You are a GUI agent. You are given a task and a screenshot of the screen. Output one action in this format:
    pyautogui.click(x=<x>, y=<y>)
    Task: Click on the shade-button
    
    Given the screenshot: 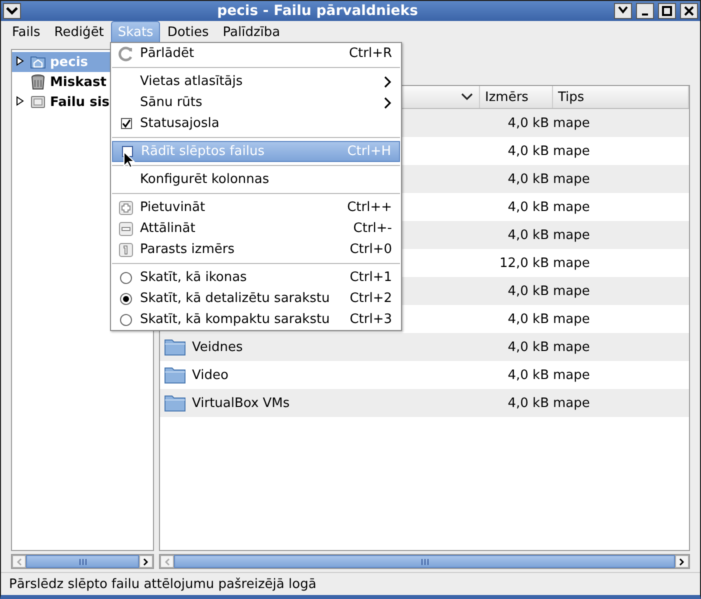 What is the action you would take?
    pyautogui.click(x=623, y=11)
    